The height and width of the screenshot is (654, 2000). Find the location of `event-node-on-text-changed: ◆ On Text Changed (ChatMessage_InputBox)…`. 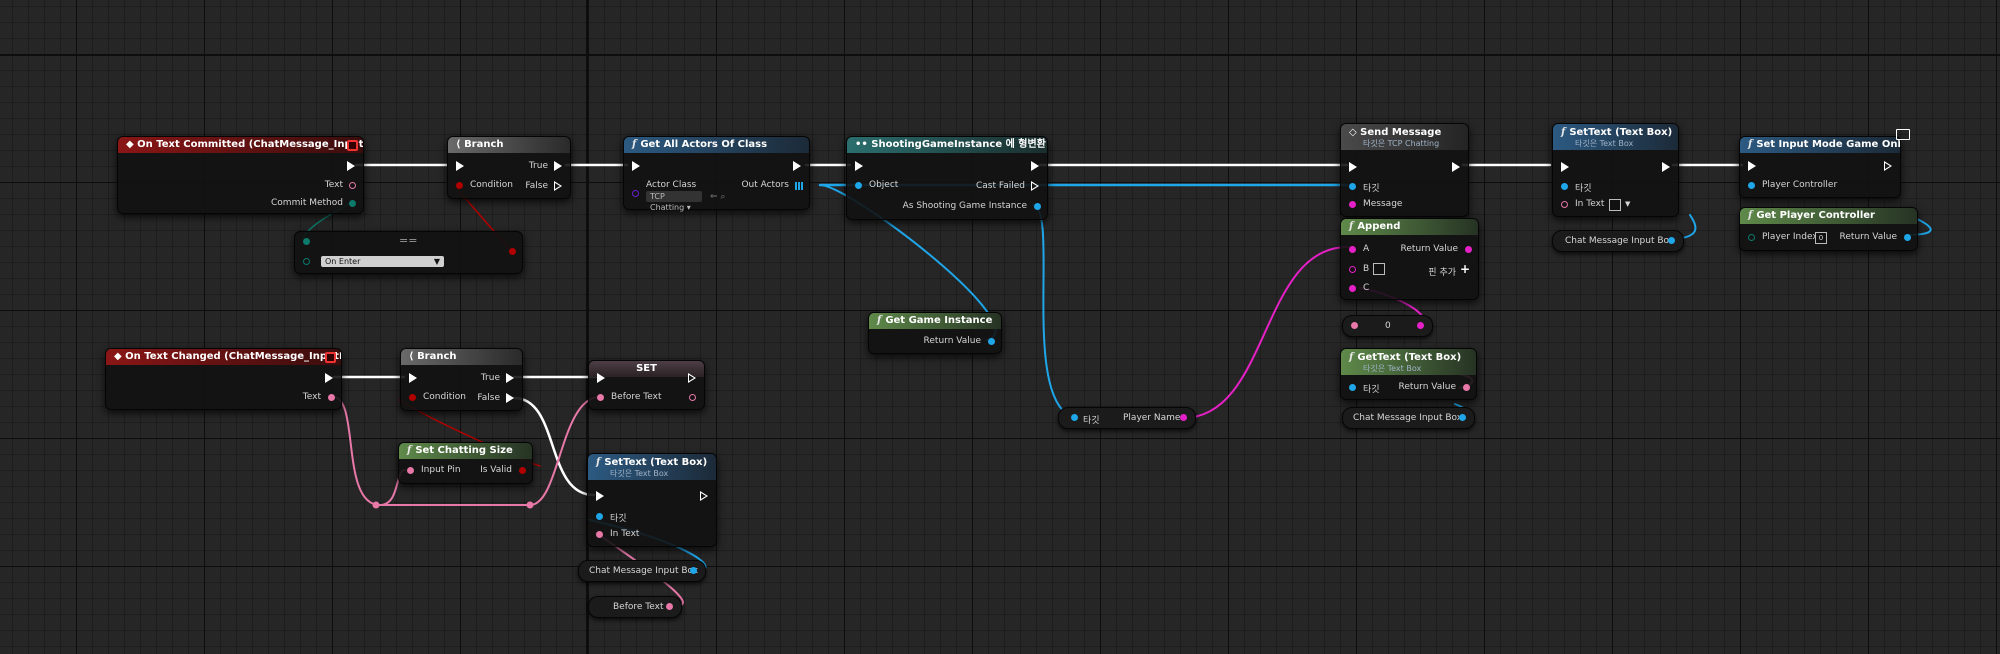

event-node-on-text-changed: ◆ On Text Changed (ChatMessage_InputBox)… is located at coordinates (223, 379).